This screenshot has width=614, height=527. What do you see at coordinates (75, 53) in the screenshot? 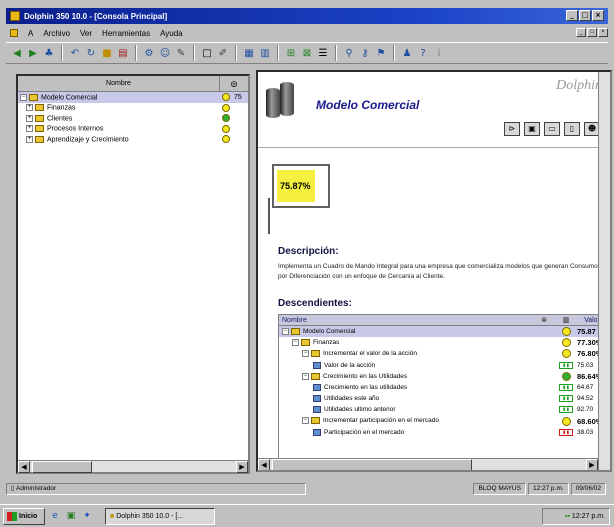
I see `undo-icon: ↶` at bounding box center [75, 53].